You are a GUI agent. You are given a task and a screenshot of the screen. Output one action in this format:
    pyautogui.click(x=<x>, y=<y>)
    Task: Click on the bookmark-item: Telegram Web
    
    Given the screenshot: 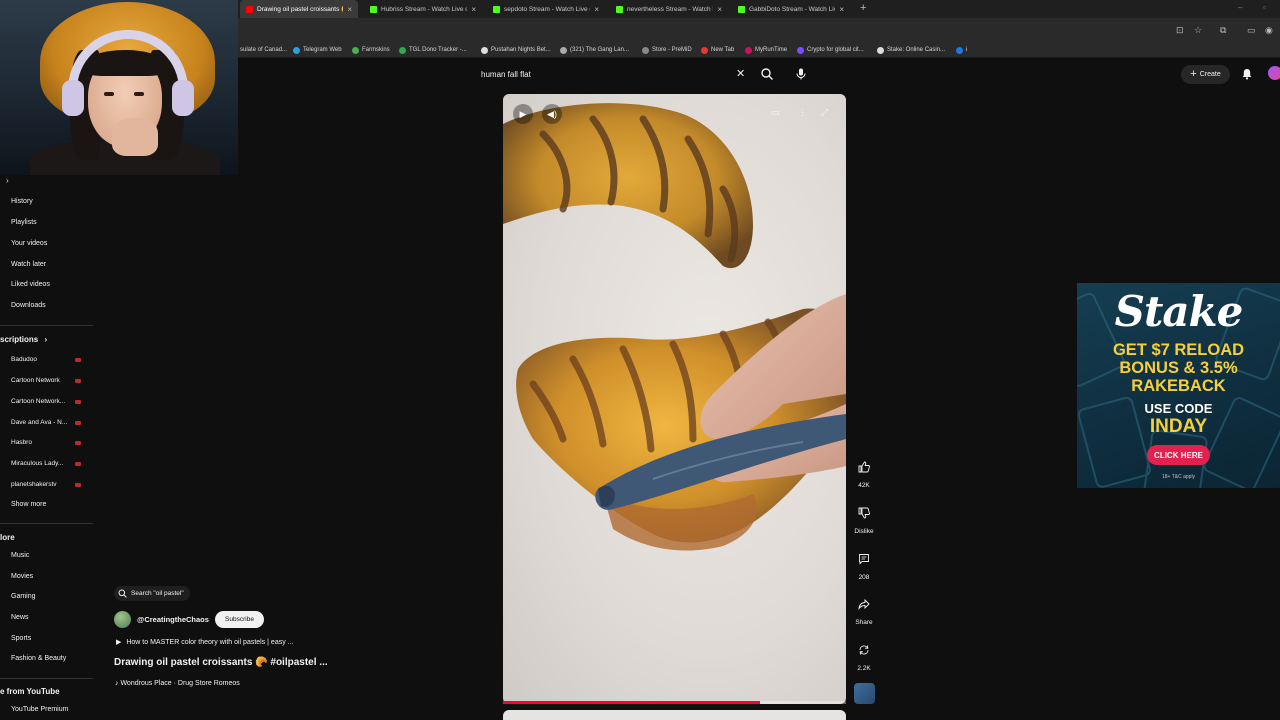 What is the action you would take?
    pyautogui.click(x=317, y=50)
    